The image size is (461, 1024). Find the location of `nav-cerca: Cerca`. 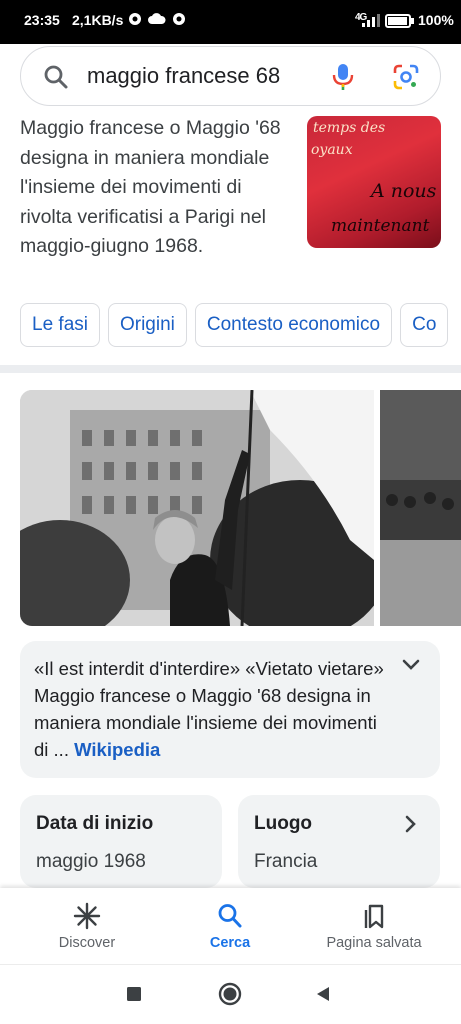

nav-cerca: Cerca is located at coordinates (230, 926).